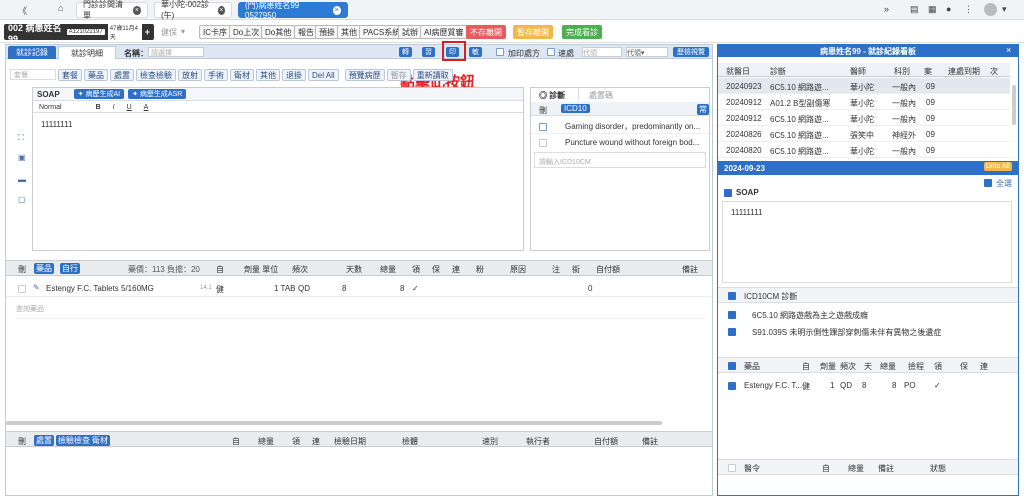  What do you see at coordinates (323, 75) in the screenshot?
I see `delete-all-button: Del All` at bounding box center [323, 75].